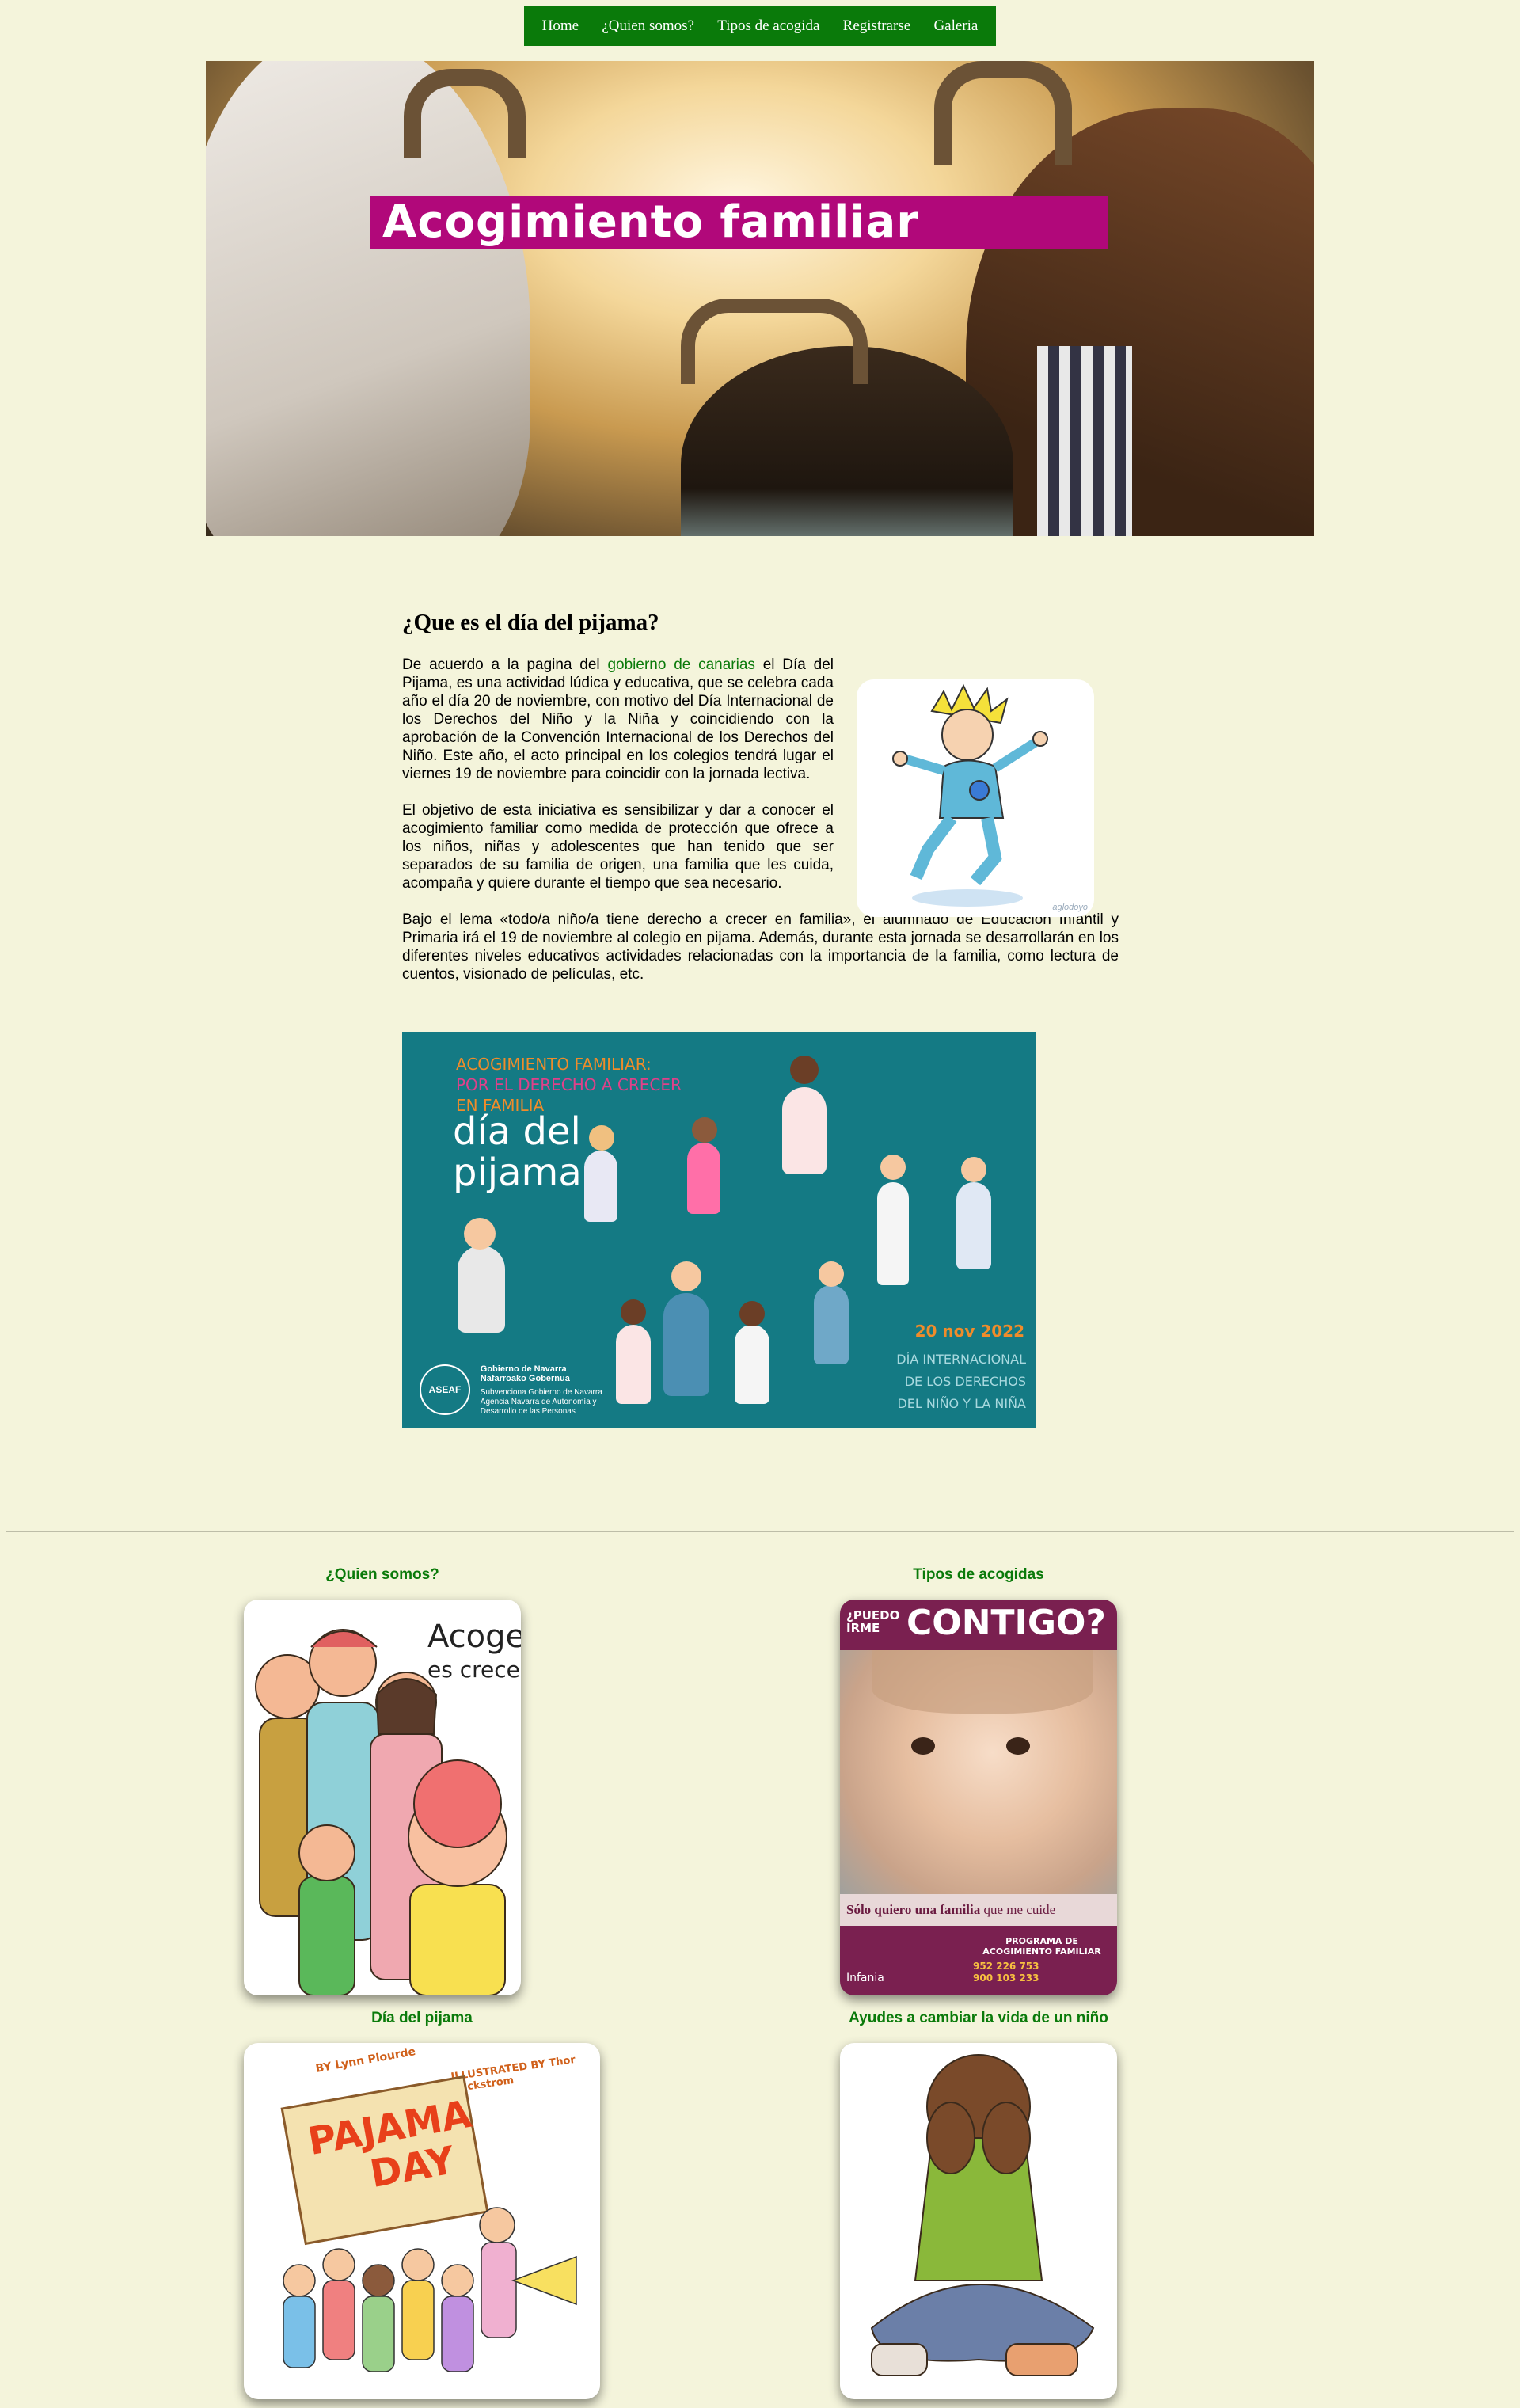  I want to click on aseaf-logo: ASEAF, so click(445, 1389).